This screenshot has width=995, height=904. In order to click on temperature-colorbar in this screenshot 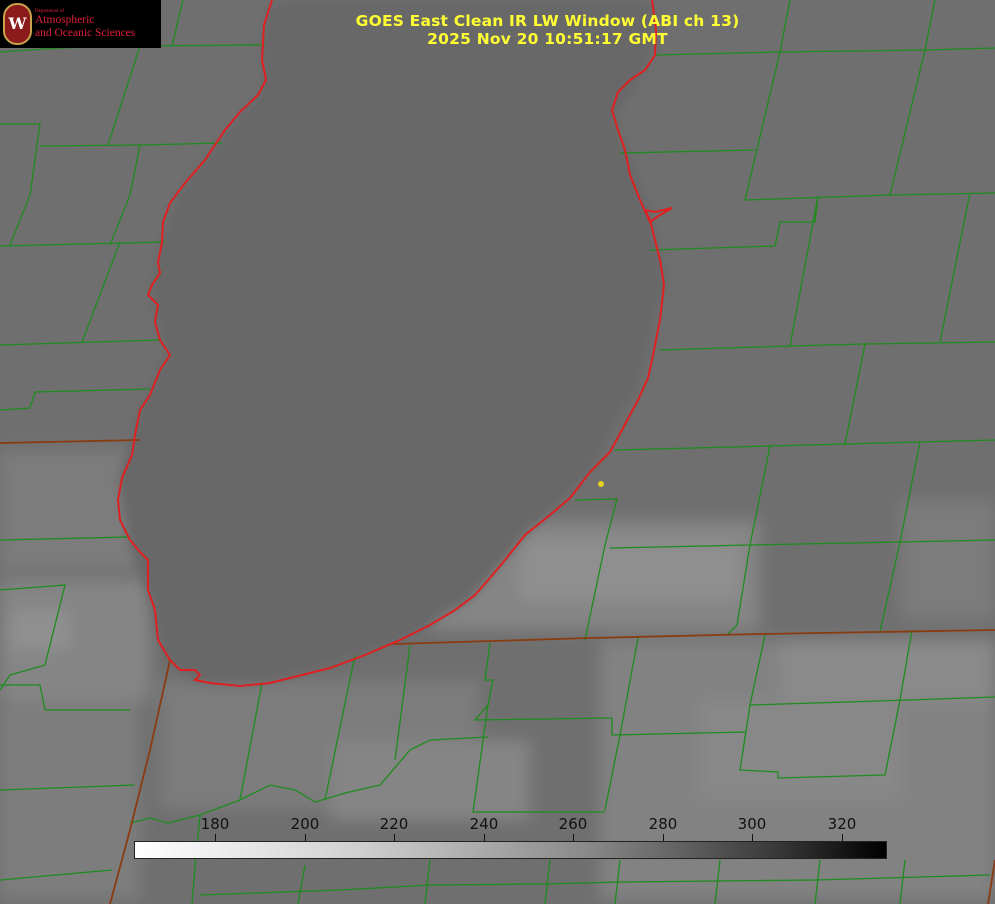, I will do `click(510, 850)`.